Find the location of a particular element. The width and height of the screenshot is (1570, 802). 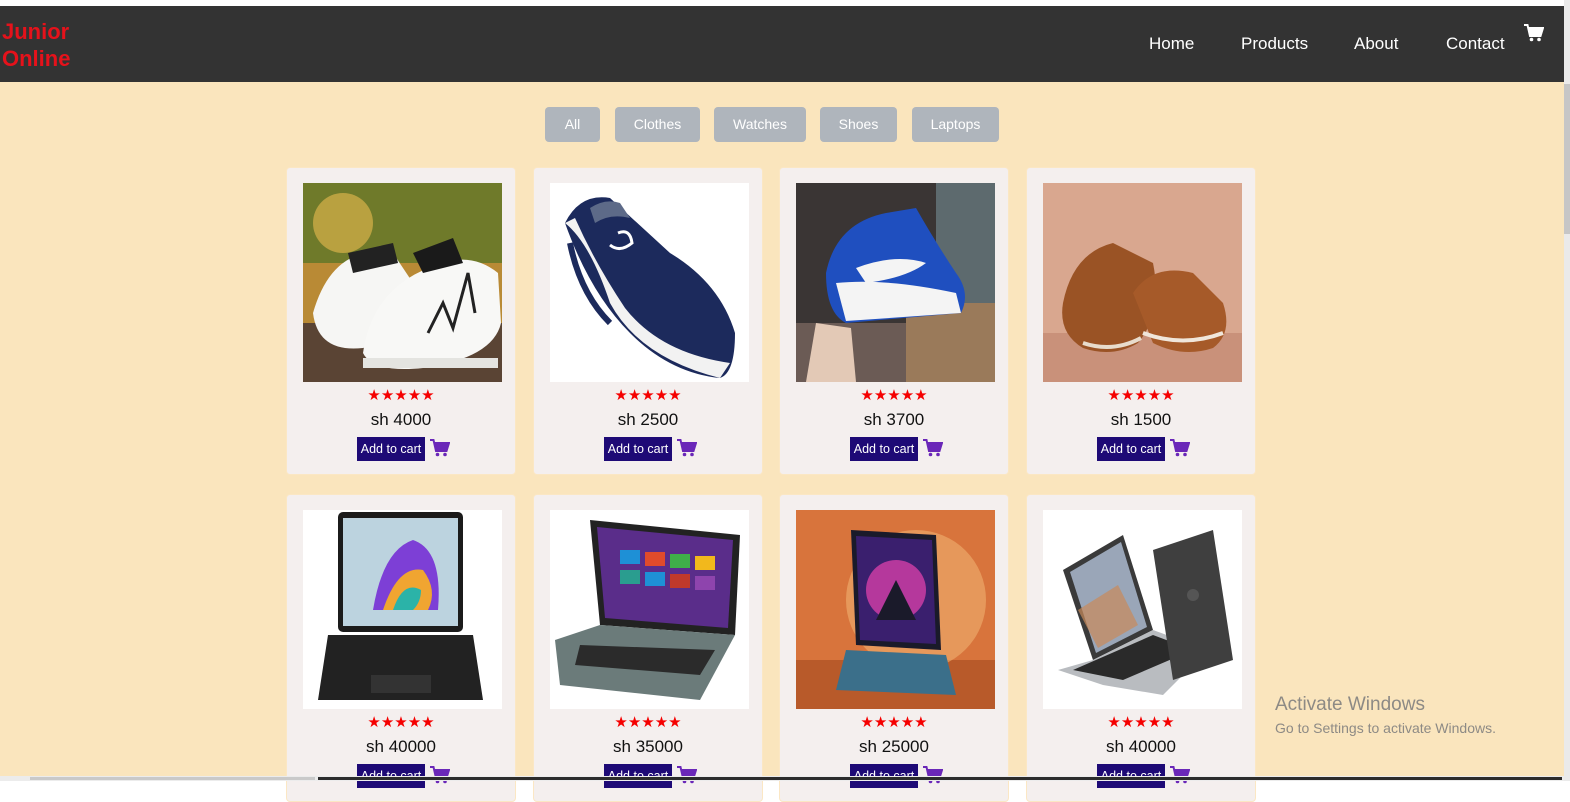

product-card: ★★★★★ sh 35000 Add to cart is located at coordinates (648, 648).